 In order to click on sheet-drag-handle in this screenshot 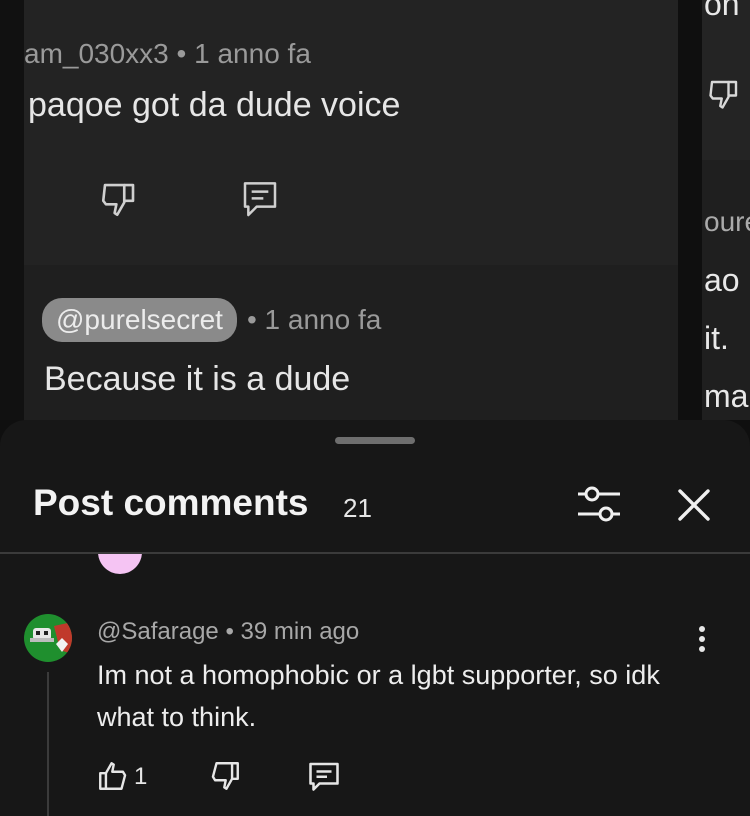, I will do `click(375, 440)`.